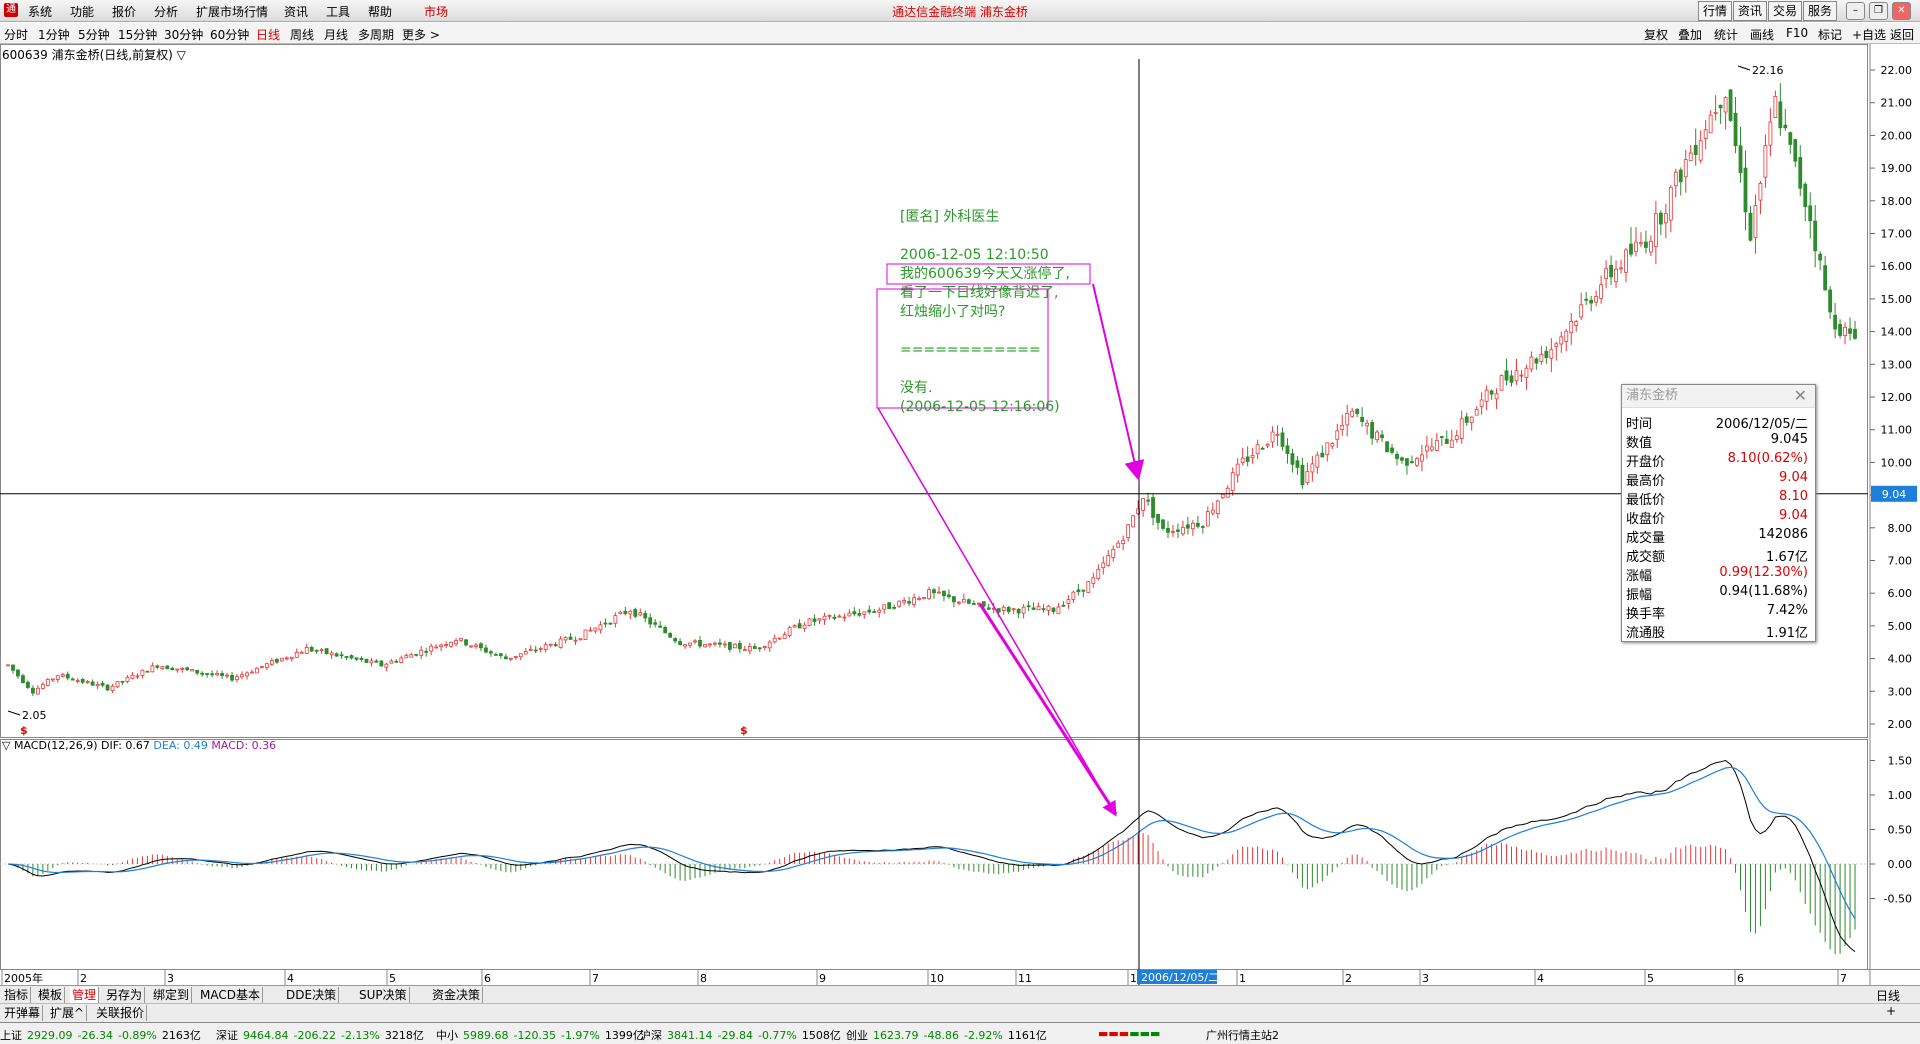  What do you see at coordinates (1869, 34) in the screenshot?
I see `btn-add-favorite: +自选` at bounding box center [1869, 34].